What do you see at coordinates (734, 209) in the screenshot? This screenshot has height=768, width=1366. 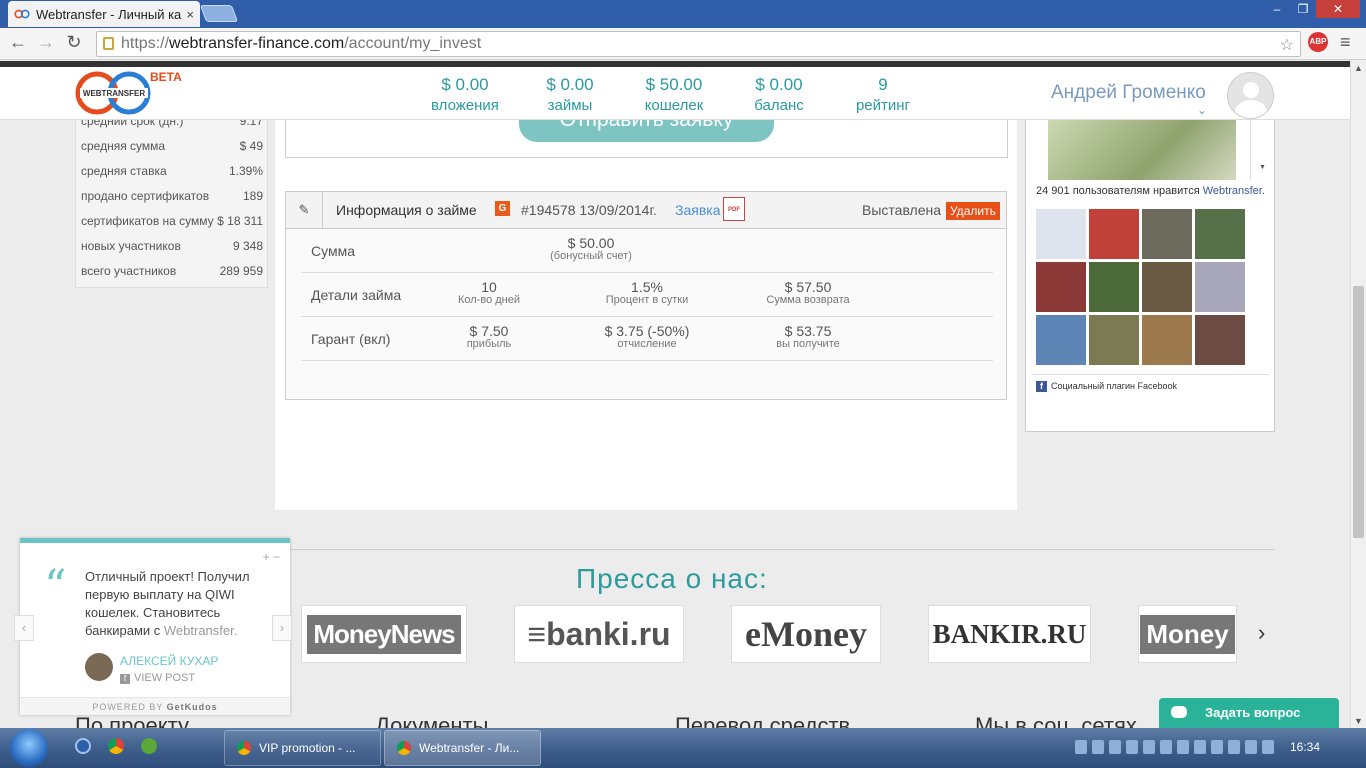 I see `pdf-icon: PDF` at bounding box center [734, 209].